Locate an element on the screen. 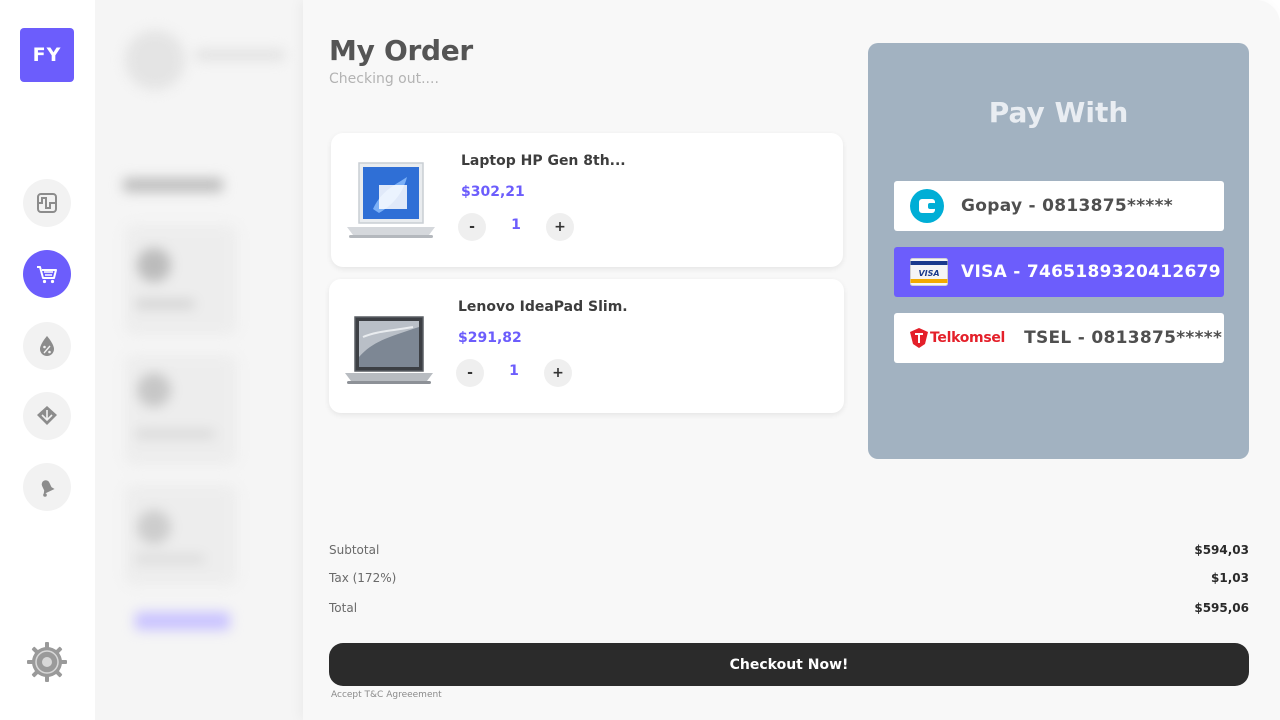  box-icon is located at coordinates (47, 415).